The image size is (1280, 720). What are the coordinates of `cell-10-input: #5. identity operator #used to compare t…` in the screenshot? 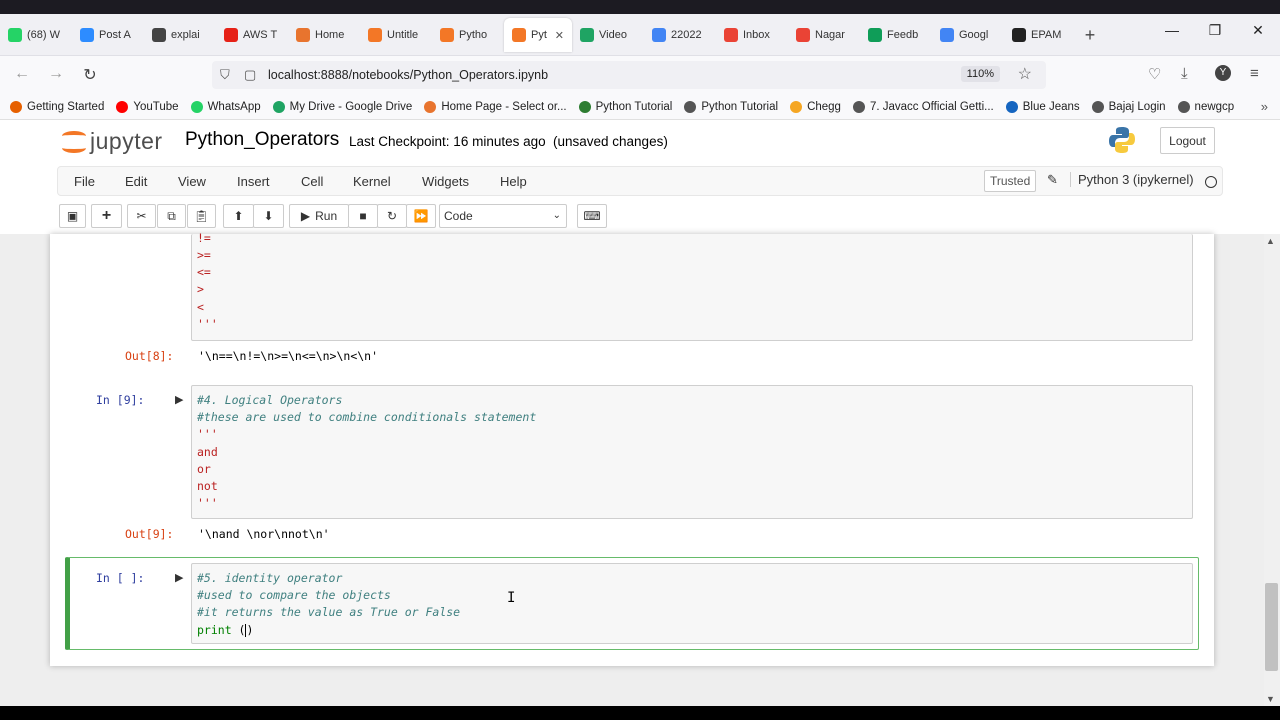 It's located at (692, 603).